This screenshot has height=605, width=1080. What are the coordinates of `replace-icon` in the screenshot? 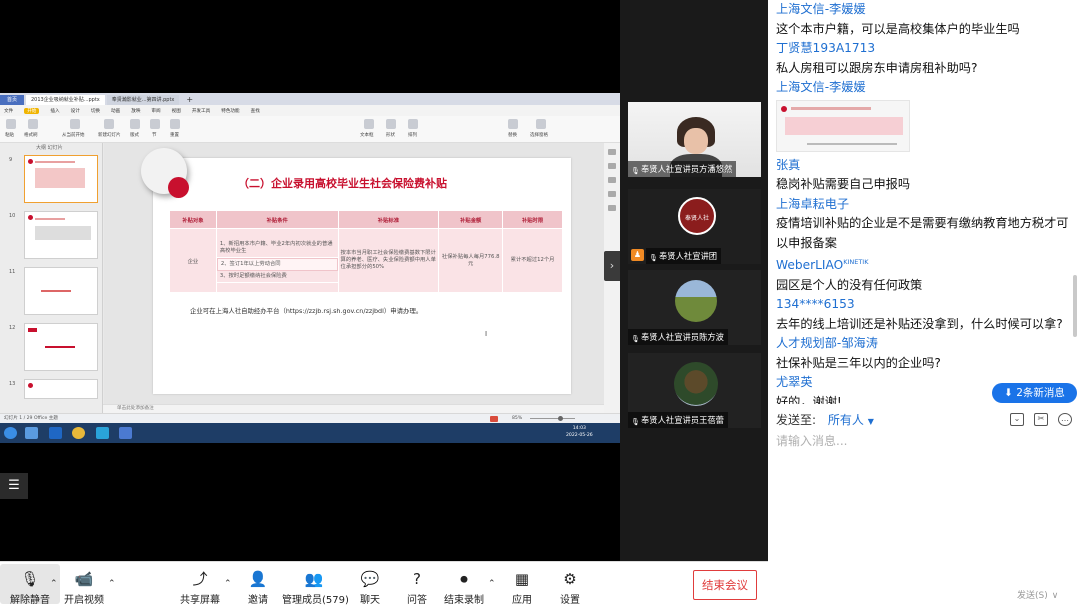 It's located at (513, 124).